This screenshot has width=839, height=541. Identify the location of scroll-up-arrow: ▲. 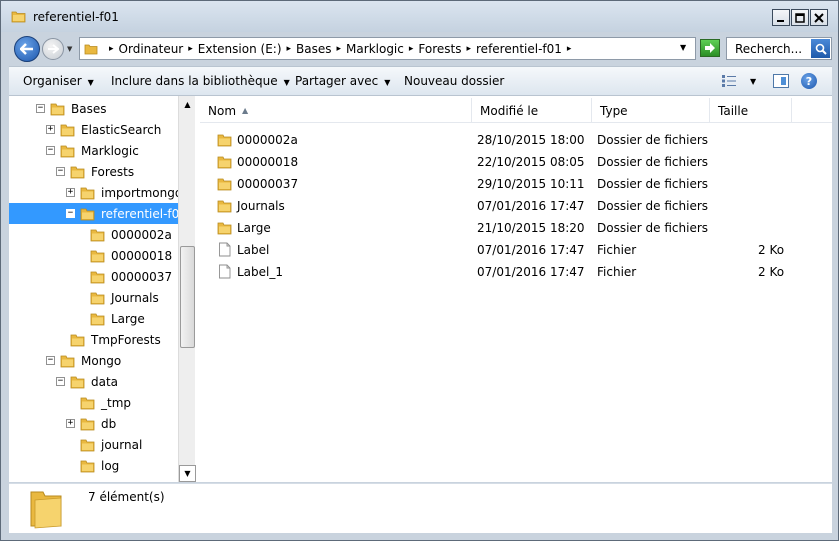
(187, 104).